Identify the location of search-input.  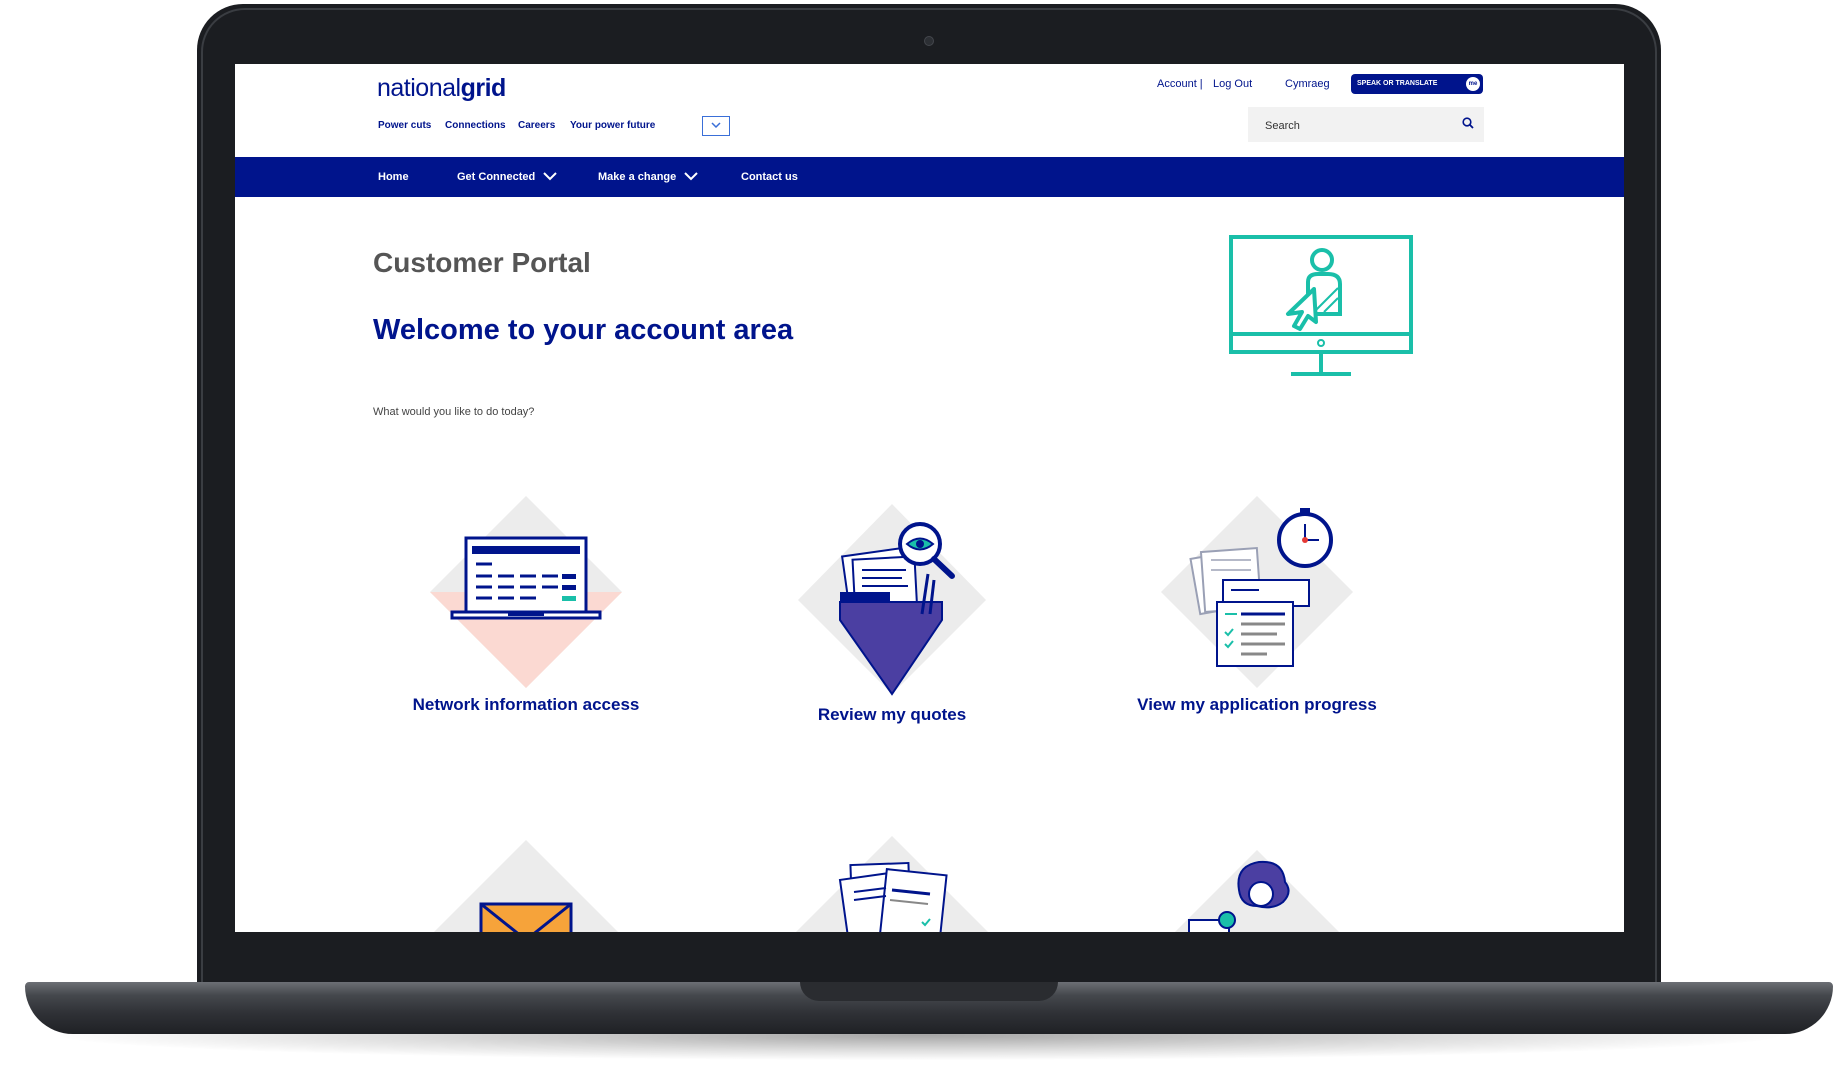
(1352, 125).